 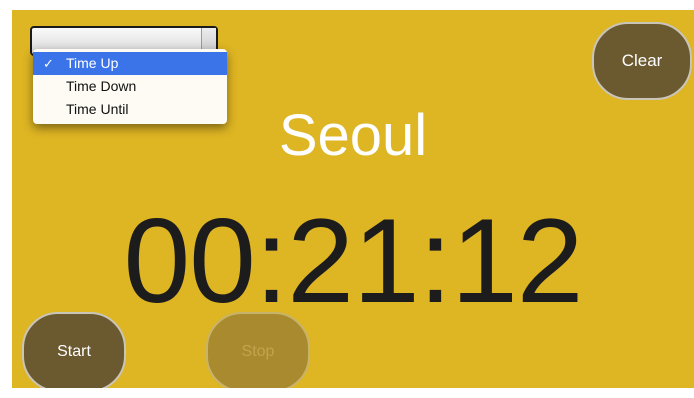 What do you see at coordinates (48, 63) in the screenshot?
I see `checkmark-icon: ✓` at bounding box center [48, 63].